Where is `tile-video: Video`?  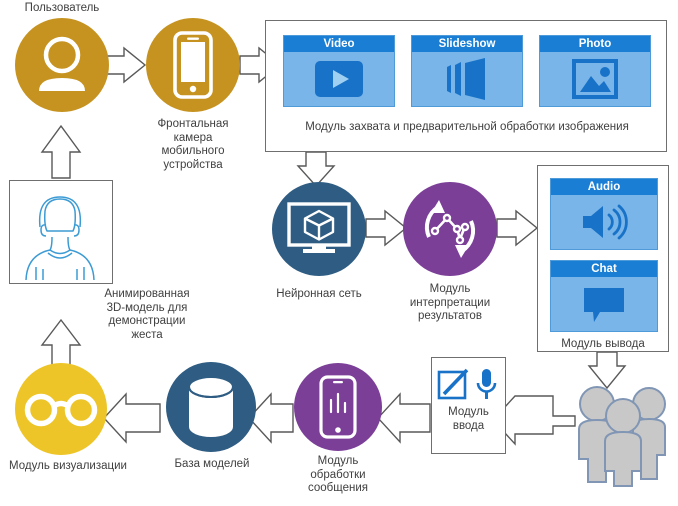 tile-video: Video is located at coordinates (339, 71).